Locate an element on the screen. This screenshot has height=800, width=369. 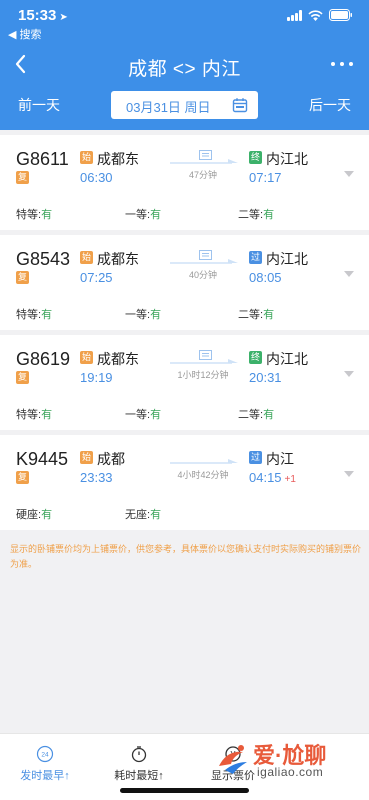
status-bar: 15:33 ➤ is located at coordinates (185, 16).